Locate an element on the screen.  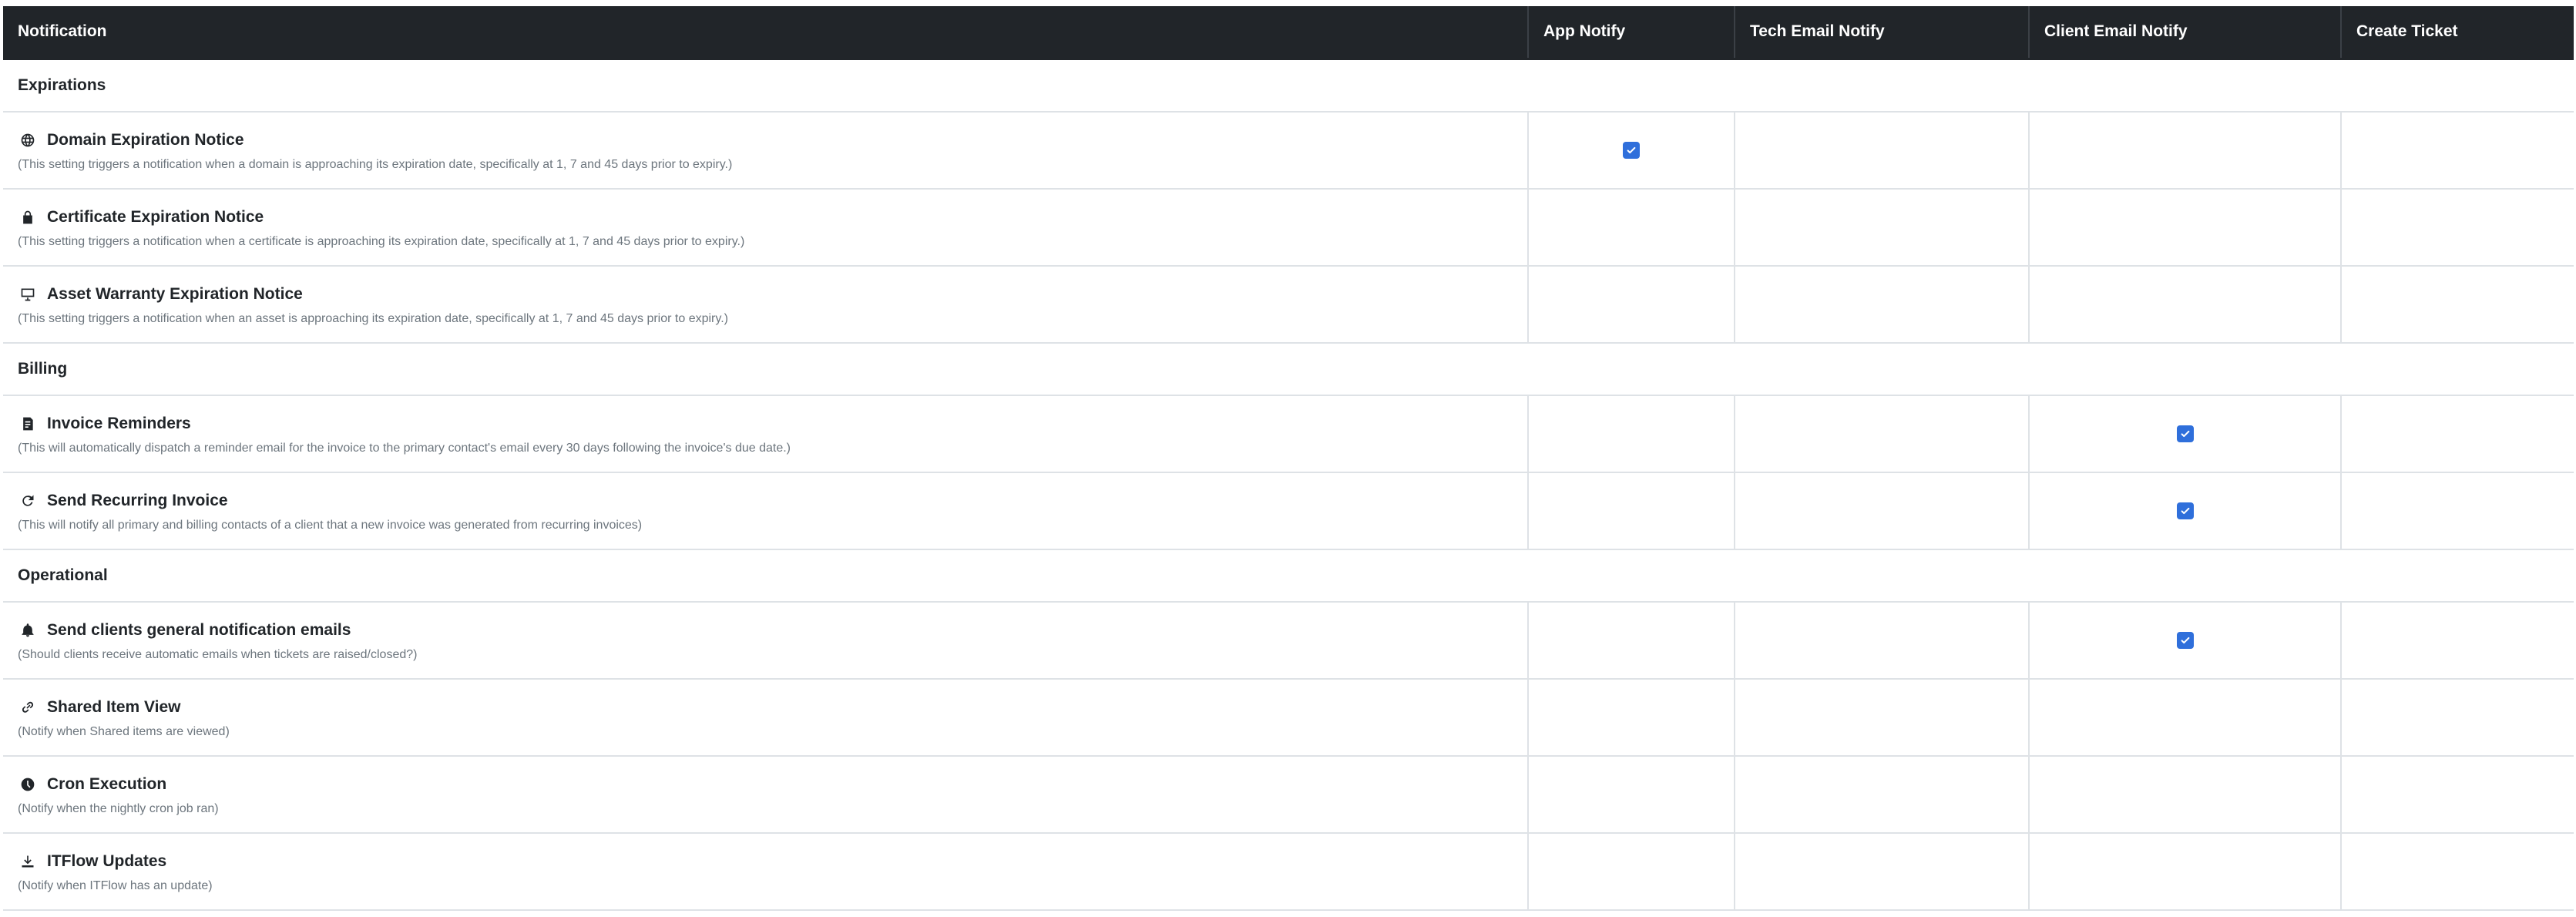
notification-description: (Notify when the nightly cron job ran) is located at coordinates (118, 808).